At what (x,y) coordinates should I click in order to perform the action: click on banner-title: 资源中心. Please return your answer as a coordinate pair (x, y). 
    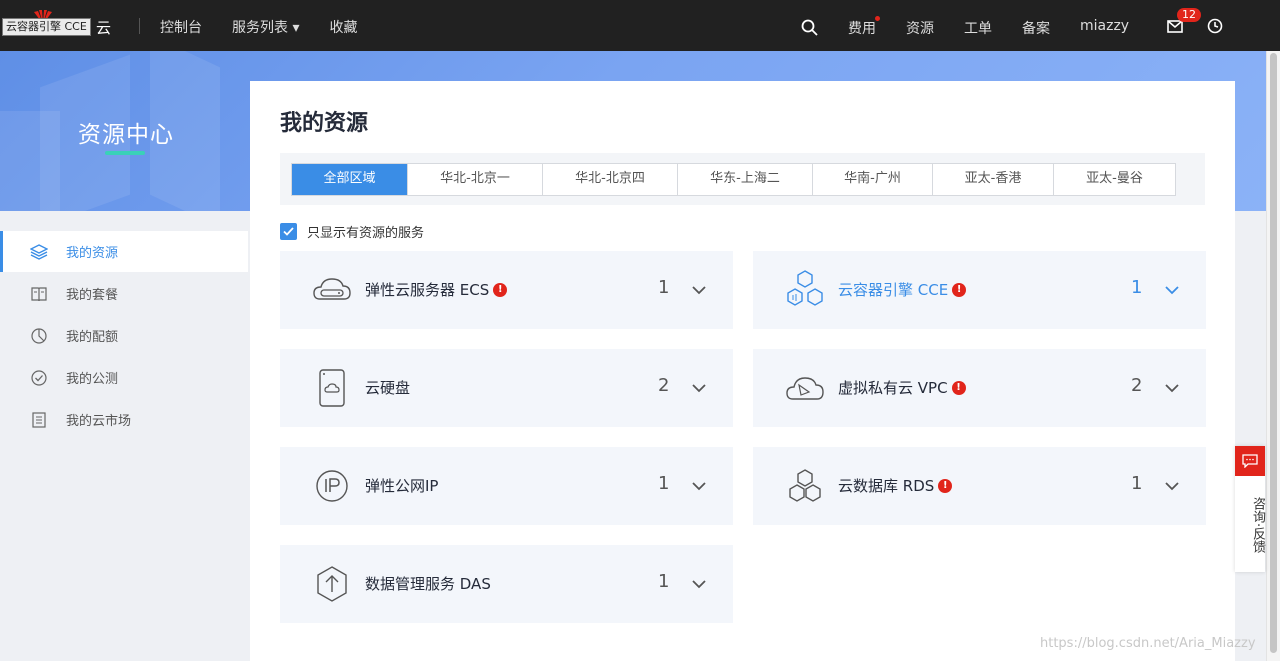
    Looking at the image, I should click on (126, 135).